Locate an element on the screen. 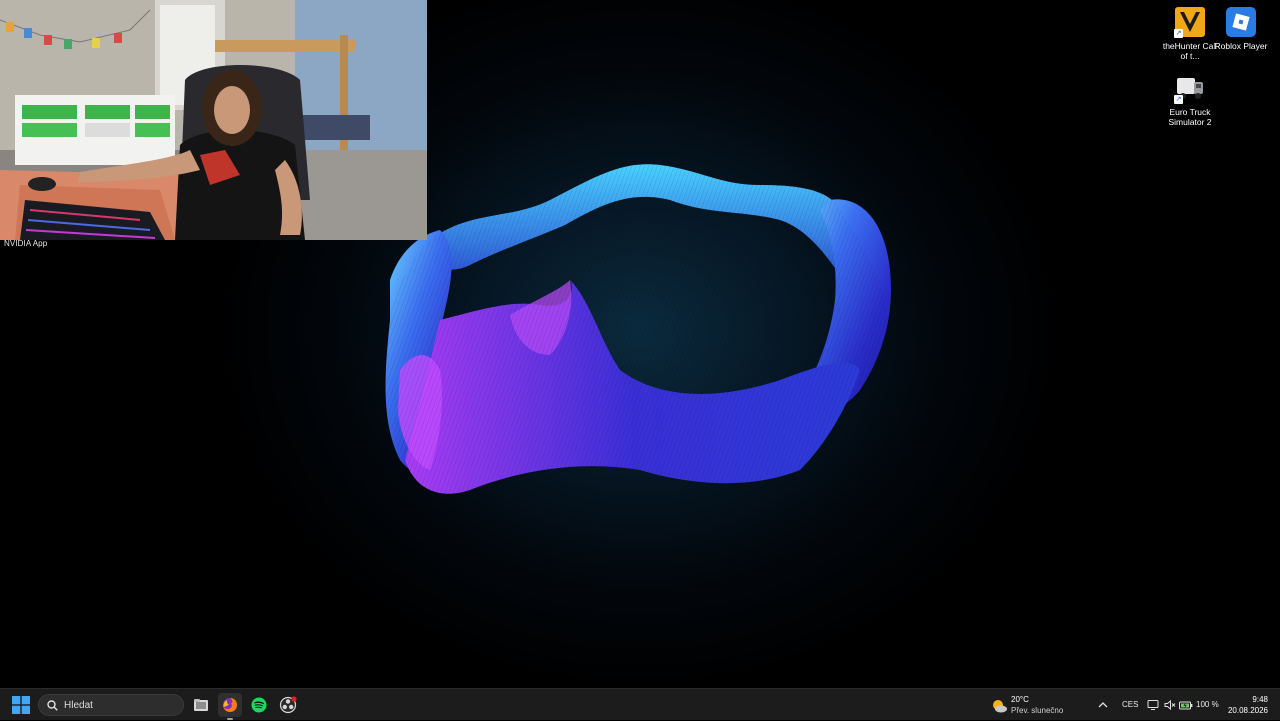 This screenshot has width=1280, height=721. chevron-up-icon is located at coordinates (1103, 705).